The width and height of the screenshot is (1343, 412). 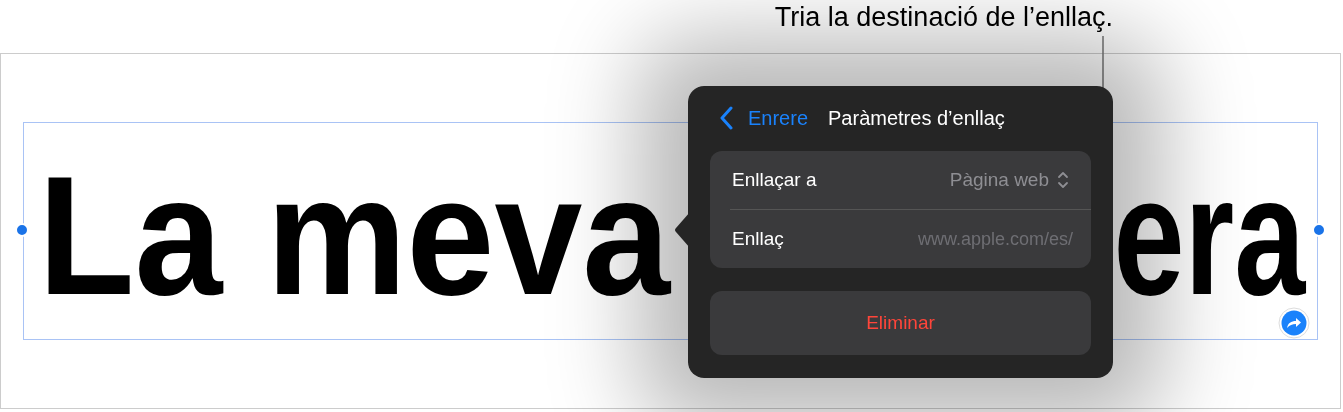 What do you see at coordinates (900, 323) in the screenshot?
I see `delete-button: Eliminar` at bounding box center [900, 323].